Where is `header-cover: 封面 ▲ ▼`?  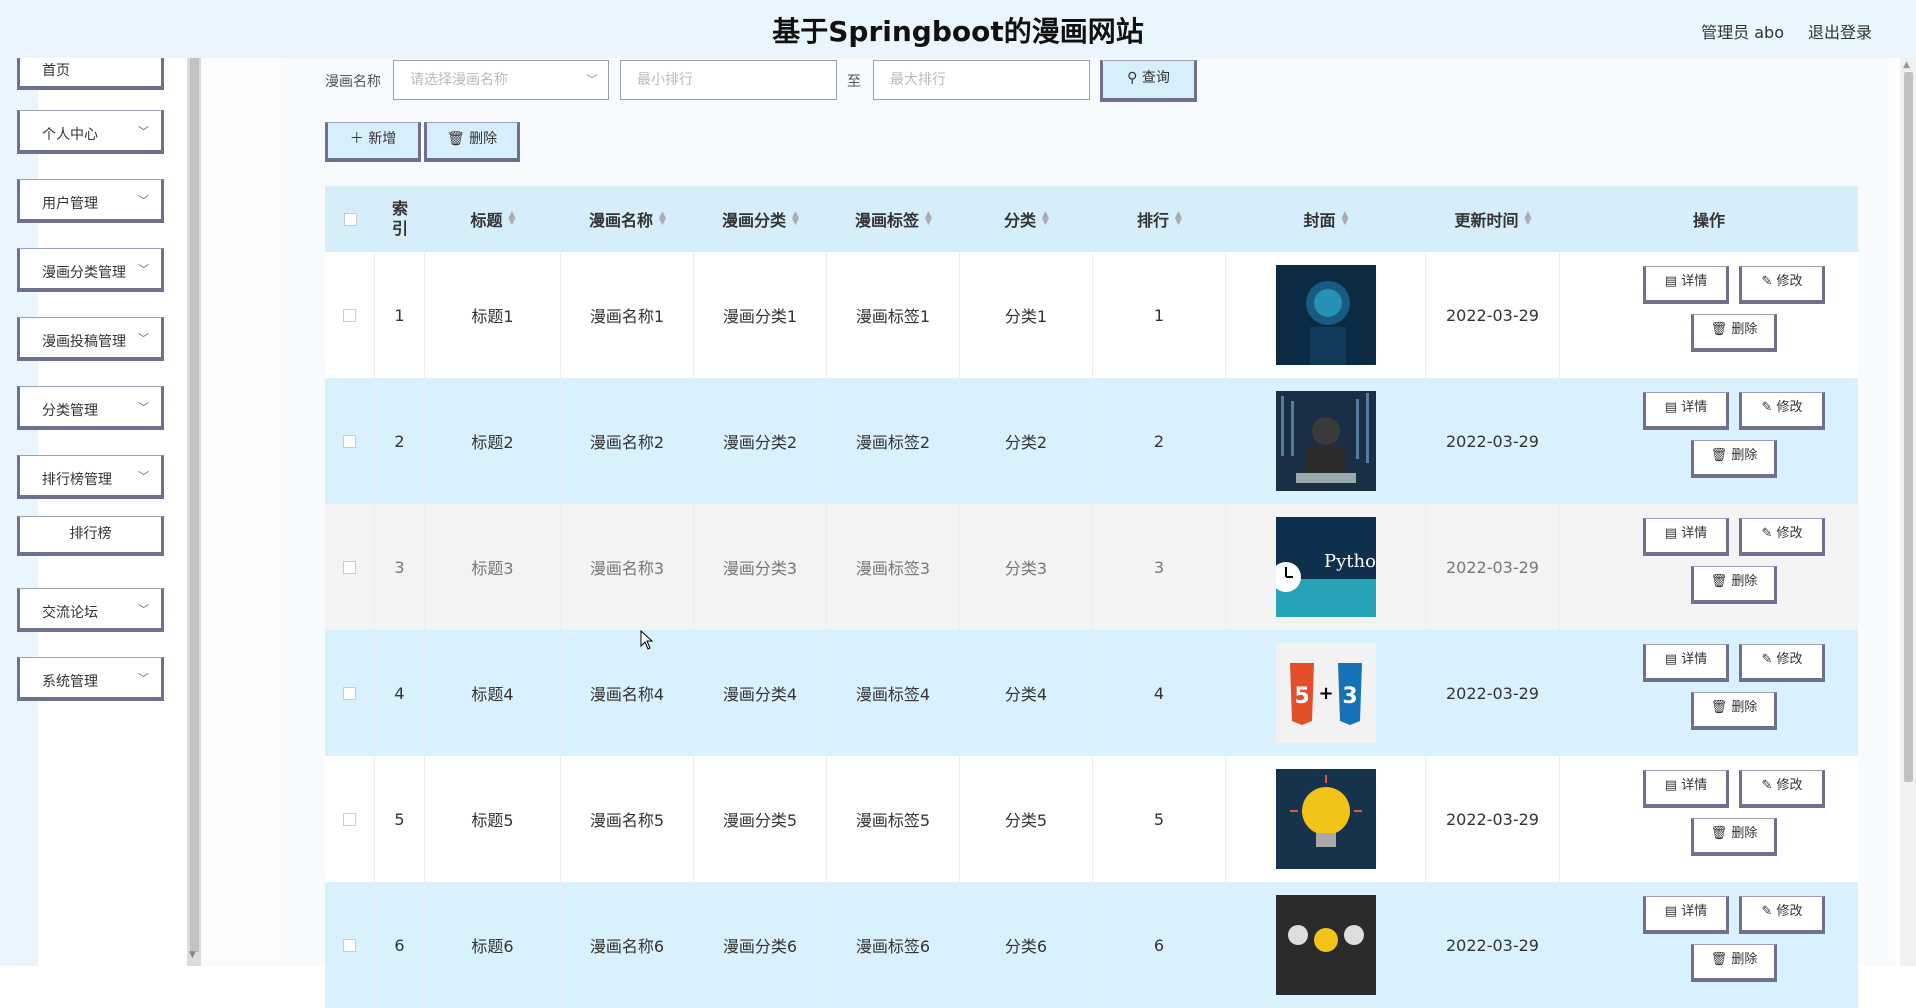
header-cover: 封面 ▲ ▼ is located at coordinates (1326, 219).